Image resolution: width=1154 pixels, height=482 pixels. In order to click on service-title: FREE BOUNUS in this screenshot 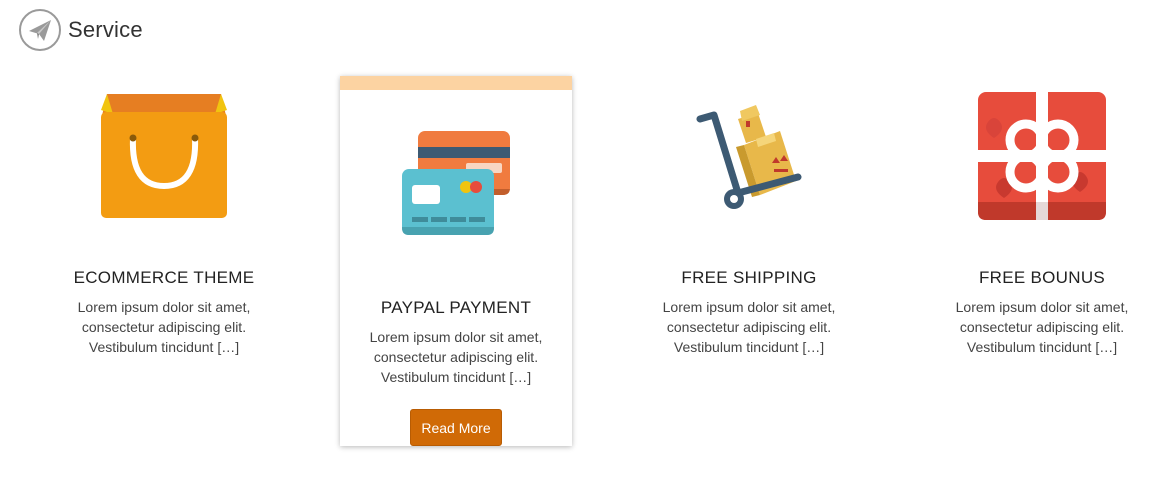, I will do `click(1042, 277)`.